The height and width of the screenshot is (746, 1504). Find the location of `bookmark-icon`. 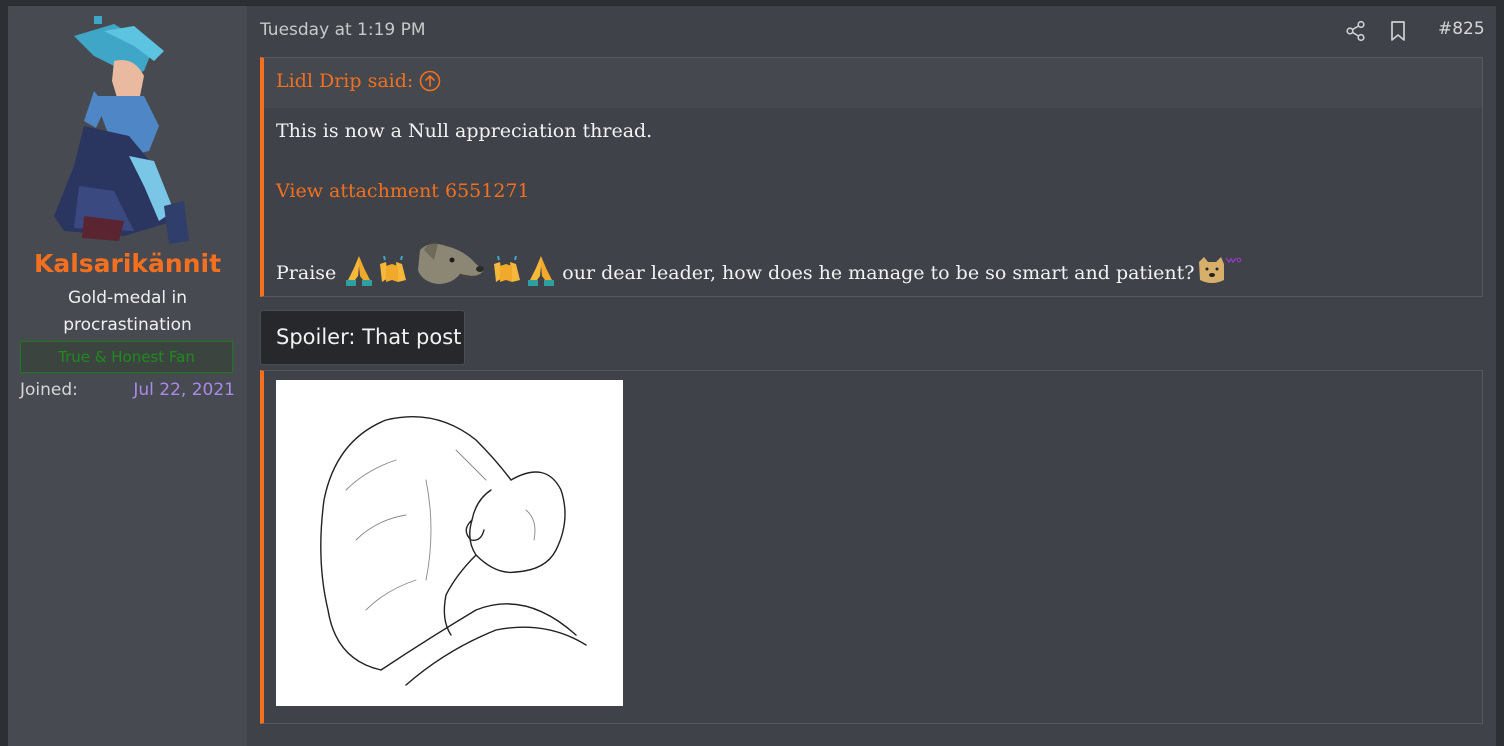

bookmark-icon is located at coordinates (1398, 31).